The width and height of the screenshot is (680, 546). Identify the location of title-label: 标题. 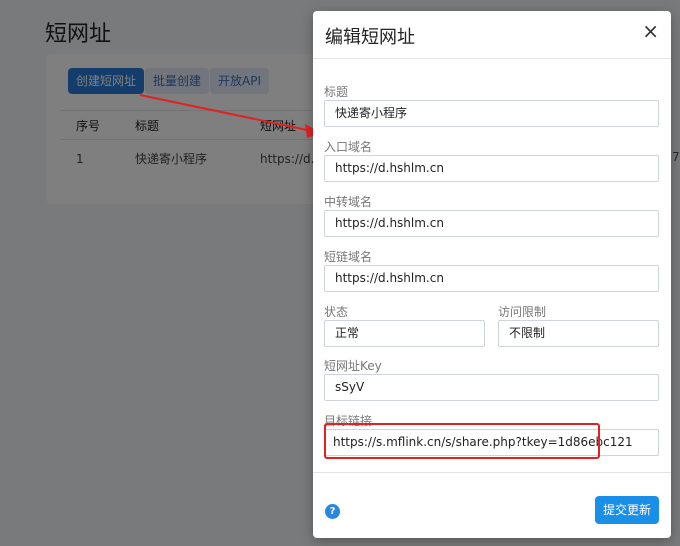
(336, 92).